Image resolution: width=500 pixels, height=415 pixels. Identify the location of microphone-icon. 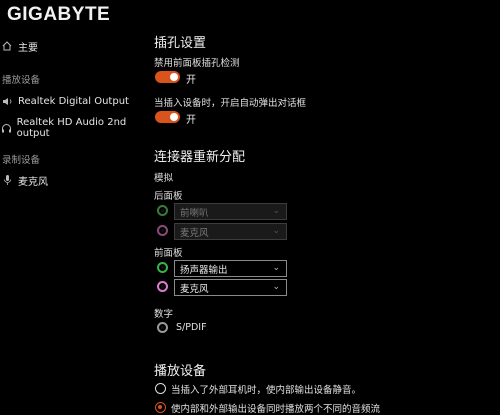
(7, 180).